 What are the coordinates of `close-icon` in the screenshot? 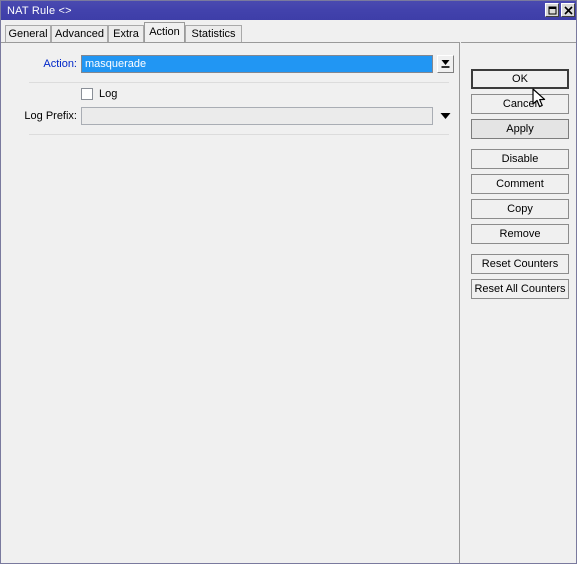 It's located at (568, 10).